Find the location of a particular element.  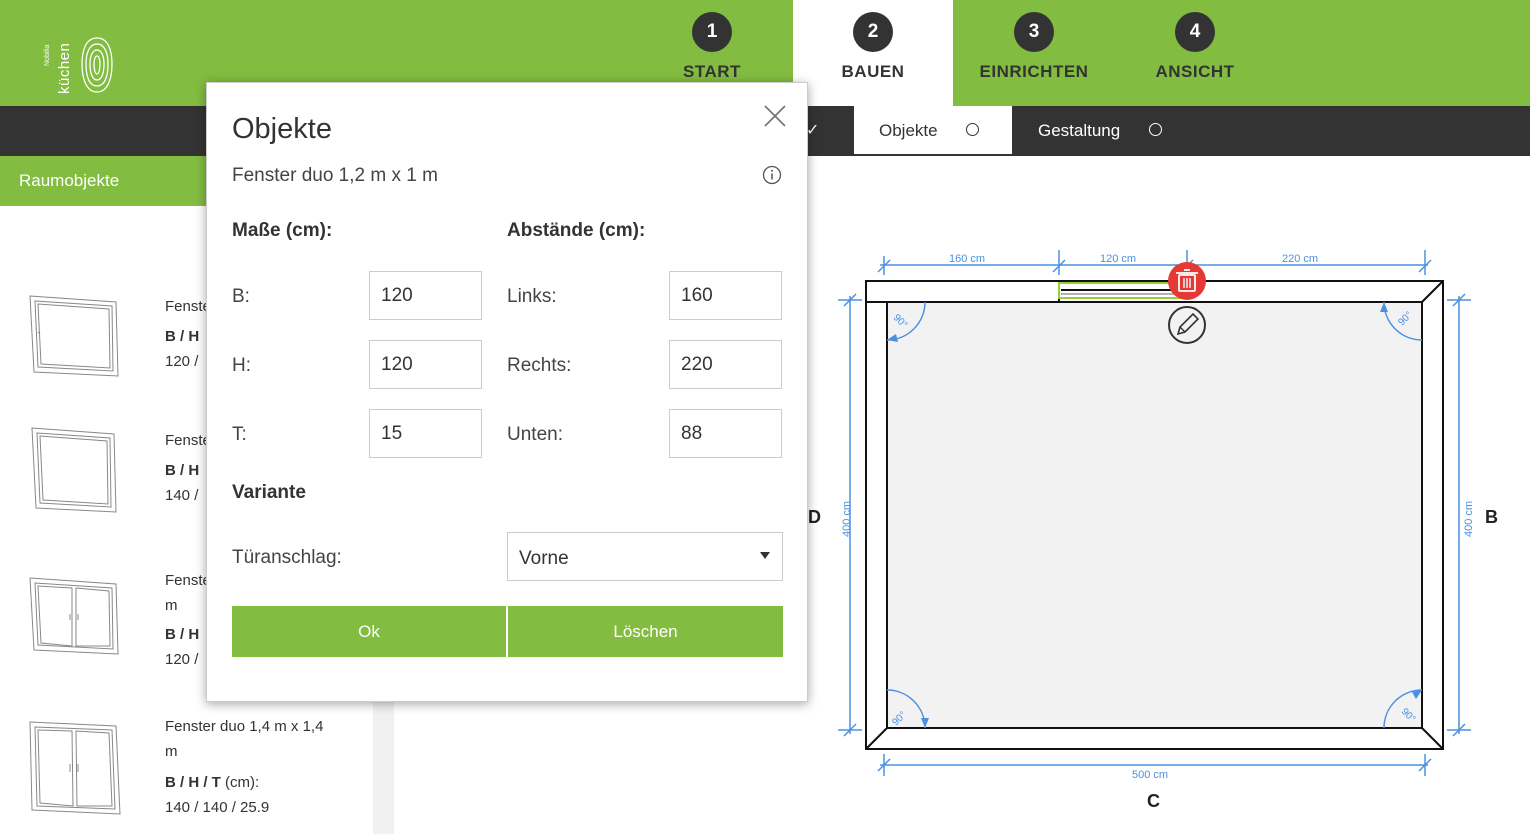

left-dimension: 400 cm is located at coordinates (847, 519).